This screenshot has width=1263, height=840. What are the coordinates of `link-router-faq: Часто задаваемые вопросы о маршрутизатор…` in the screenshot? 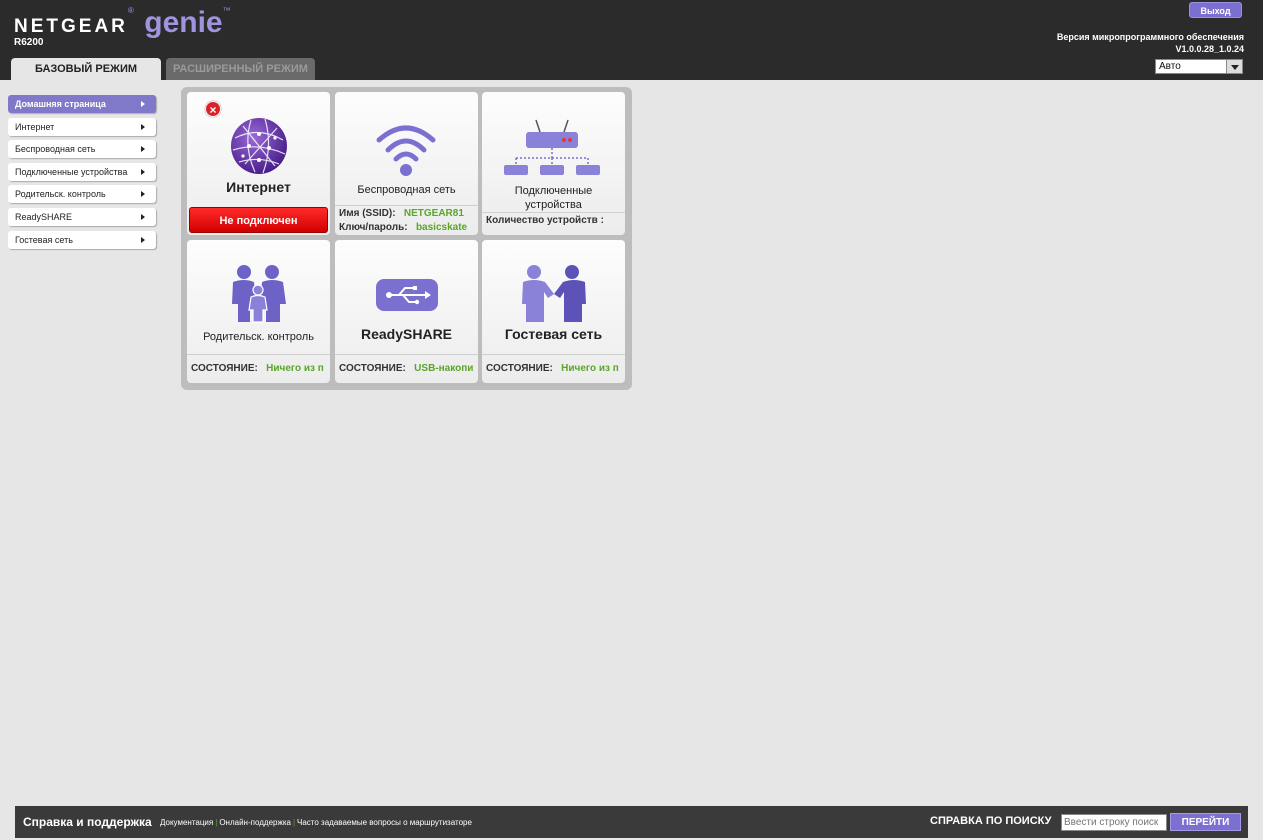 It's located at (384, 822).